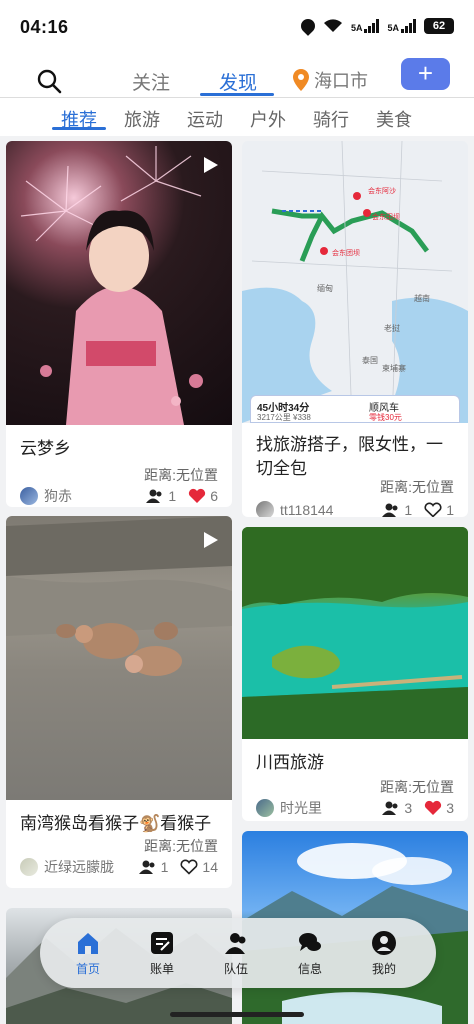 Image resolution: width=474 pixels, height=1024 pixels. Describe the element at coordinates (384, 943) in the screenshot. I see `profile-icon` at that location.